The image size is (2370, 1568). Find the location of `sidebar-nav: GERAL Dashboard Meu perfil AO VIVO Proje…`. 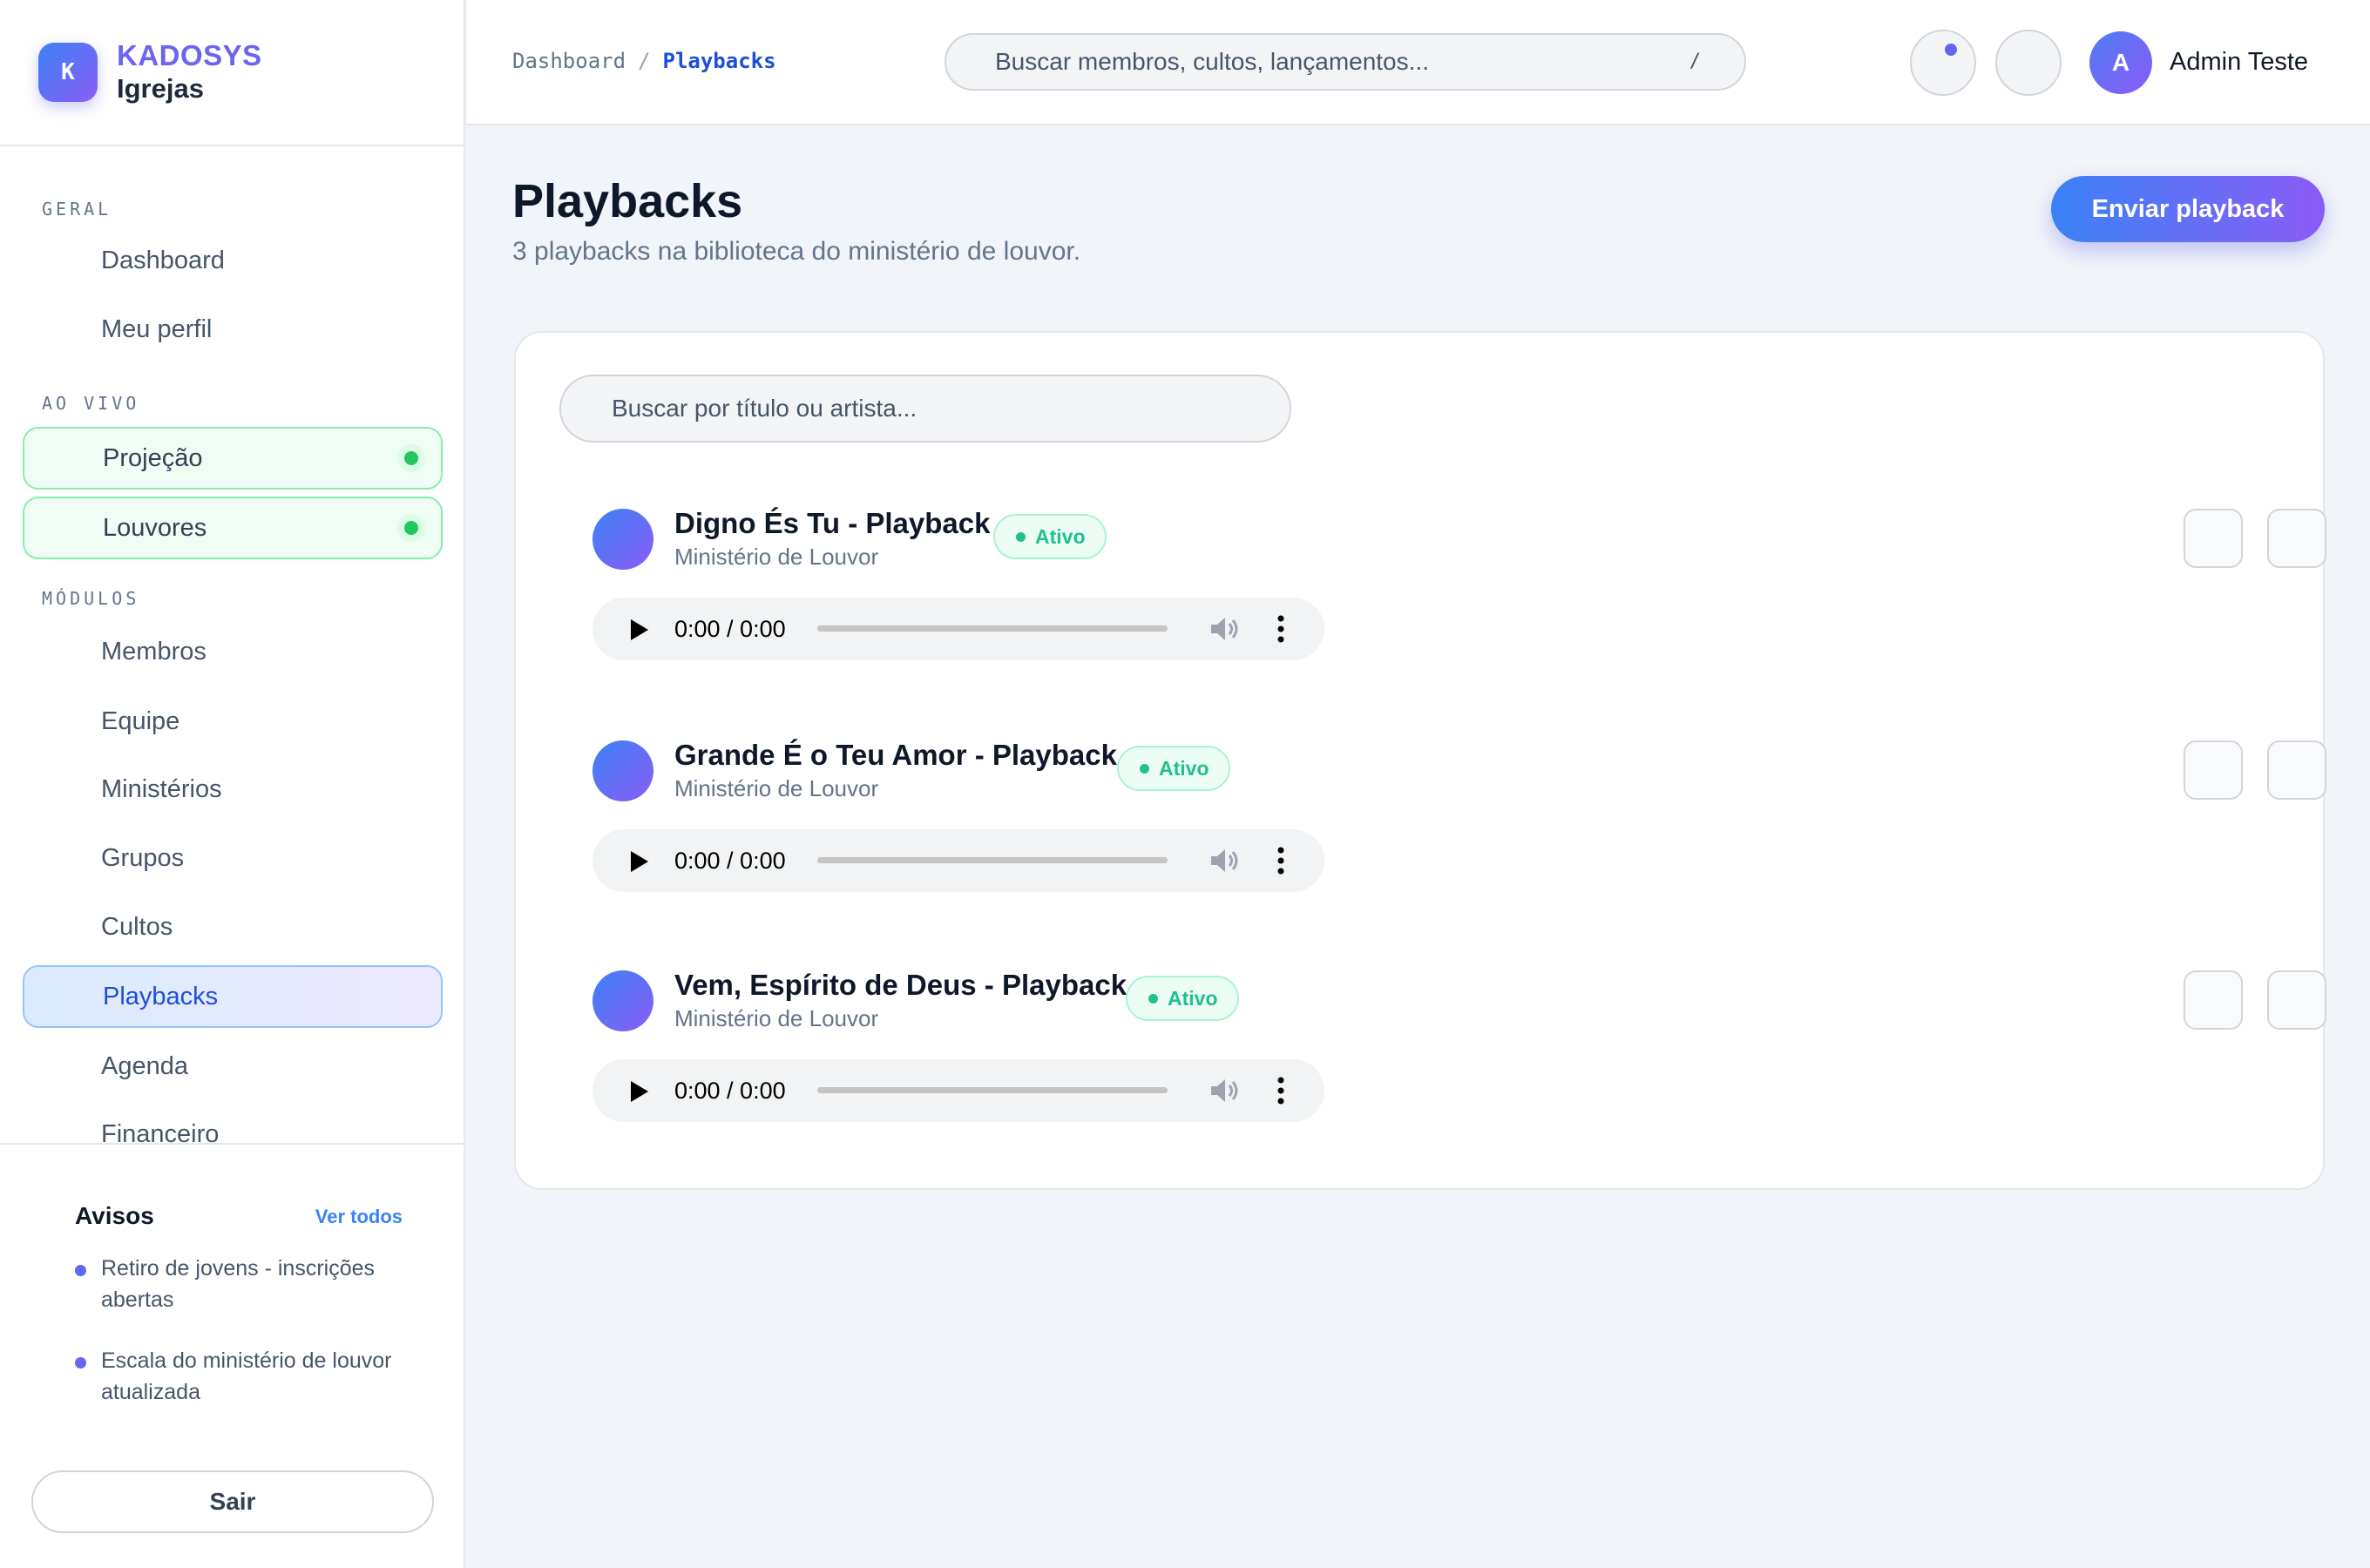

sidebar-nav: GERAL Dashboard Meu perfil AO VIVO Proje… is located at coordinates (232, 644).